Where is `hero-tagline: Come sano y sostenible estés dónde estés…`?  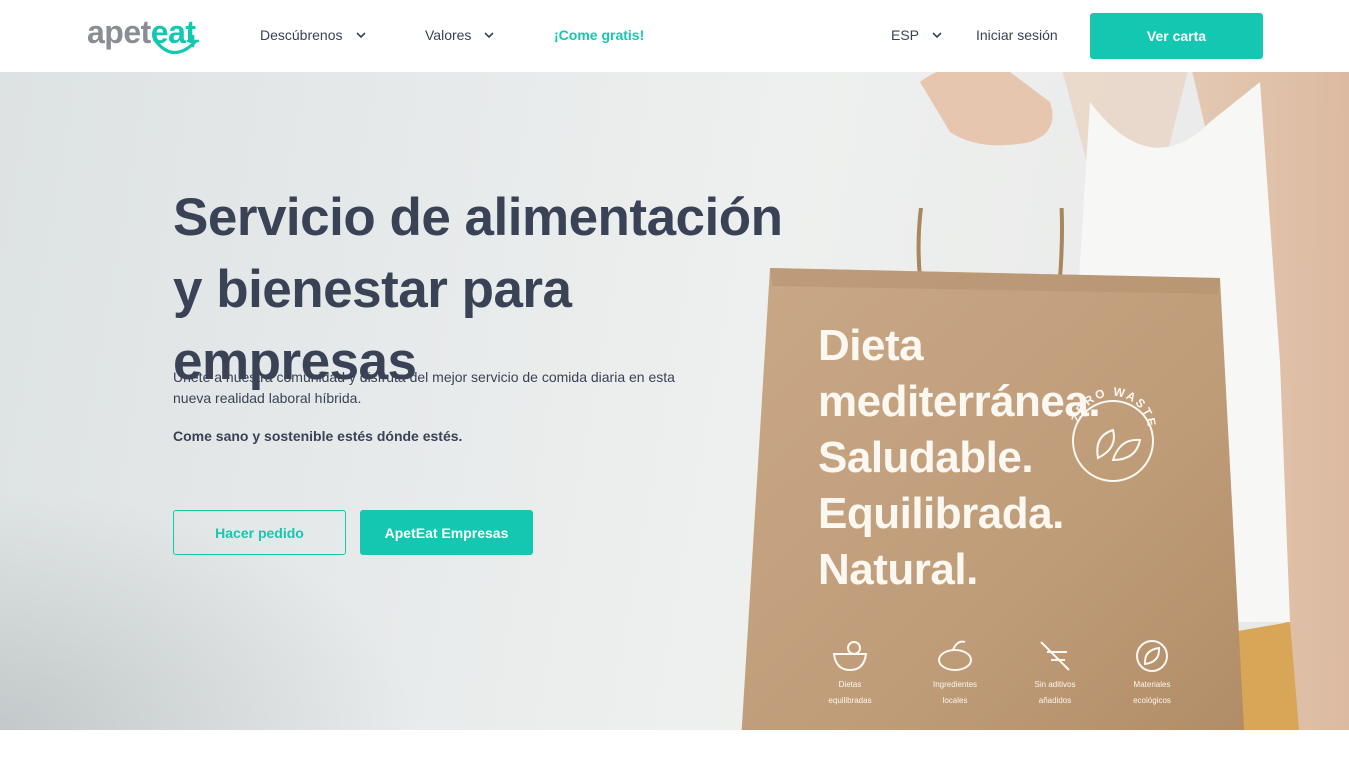 hero-tagline: Come sano y sostenible estés dónde estés… is located at coordinates (318, 436).